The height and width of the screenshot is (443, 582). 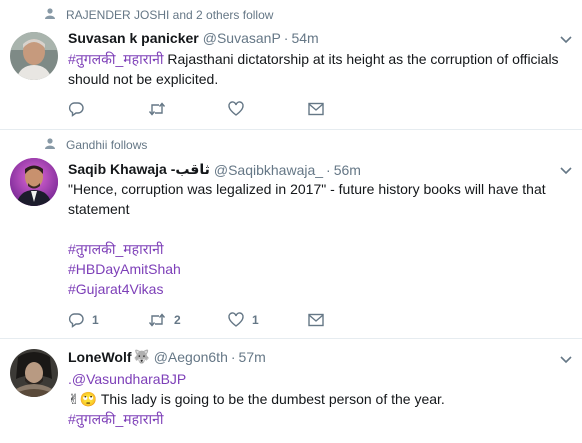 What do you see at coordinates (252, 357) in the screenshot?
I see `timestamp: 57m` at bounding box center [252, 357].